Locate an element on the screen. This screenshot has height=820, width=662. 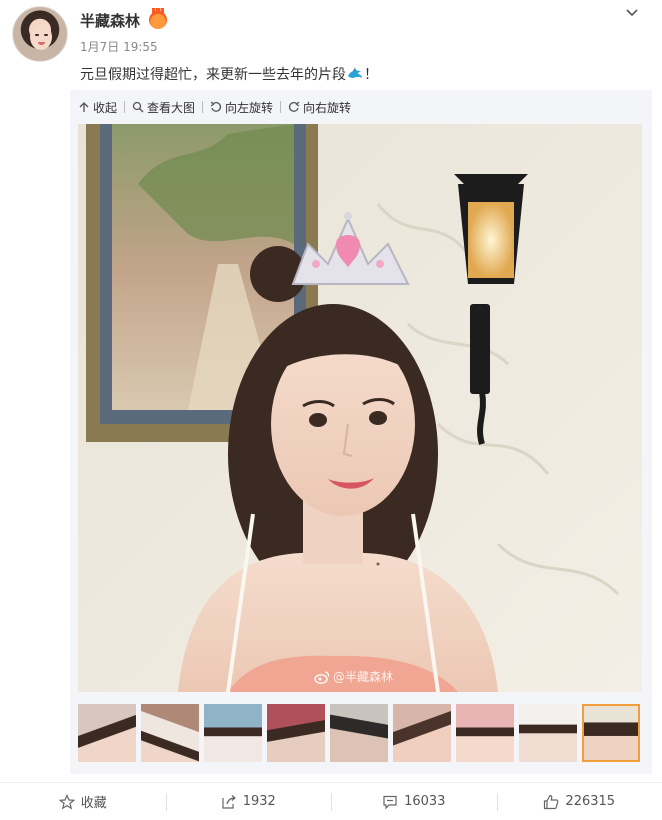
image-watermark: @半藏森林 is located at coordinates (353, 676).